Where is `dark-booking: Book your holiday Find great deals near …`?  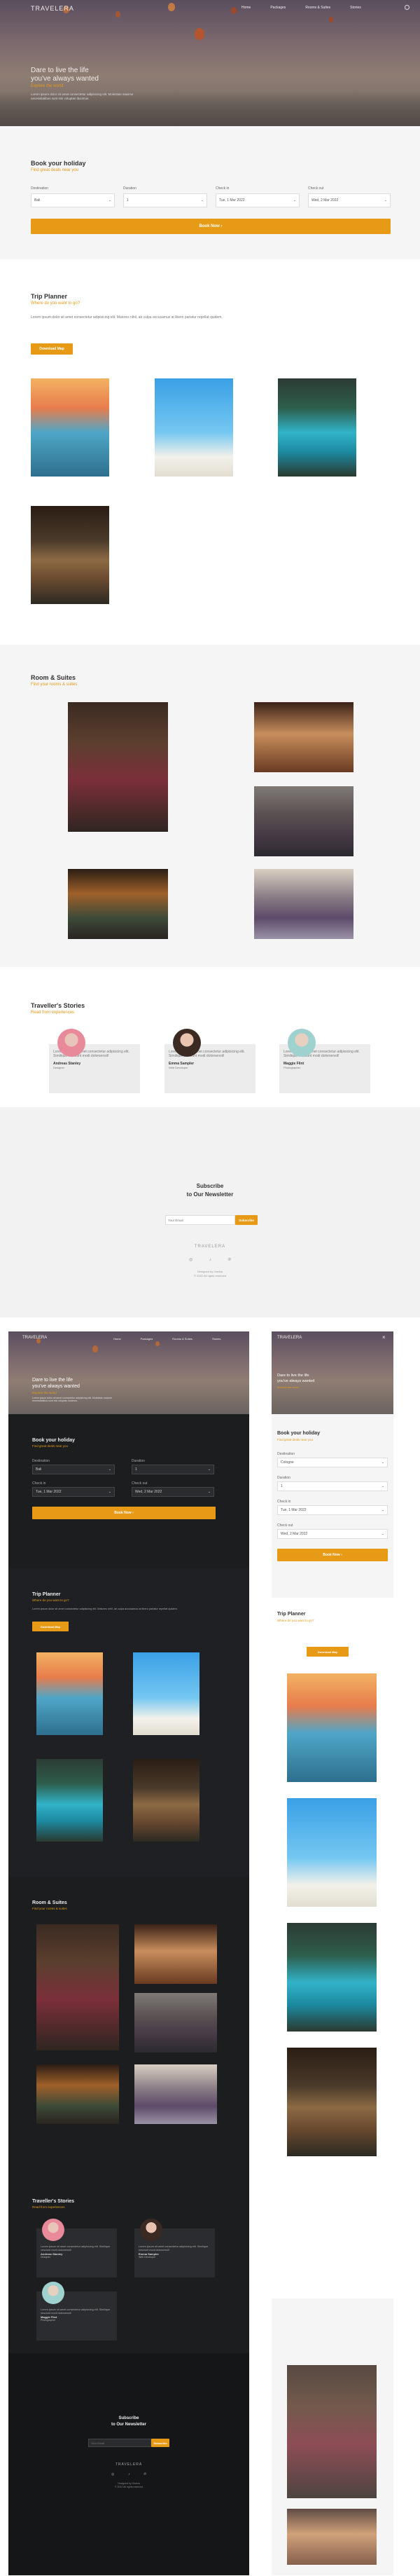 dark-booking: Book your holiday Find great deals near … is located at coordinates (128, 1491).